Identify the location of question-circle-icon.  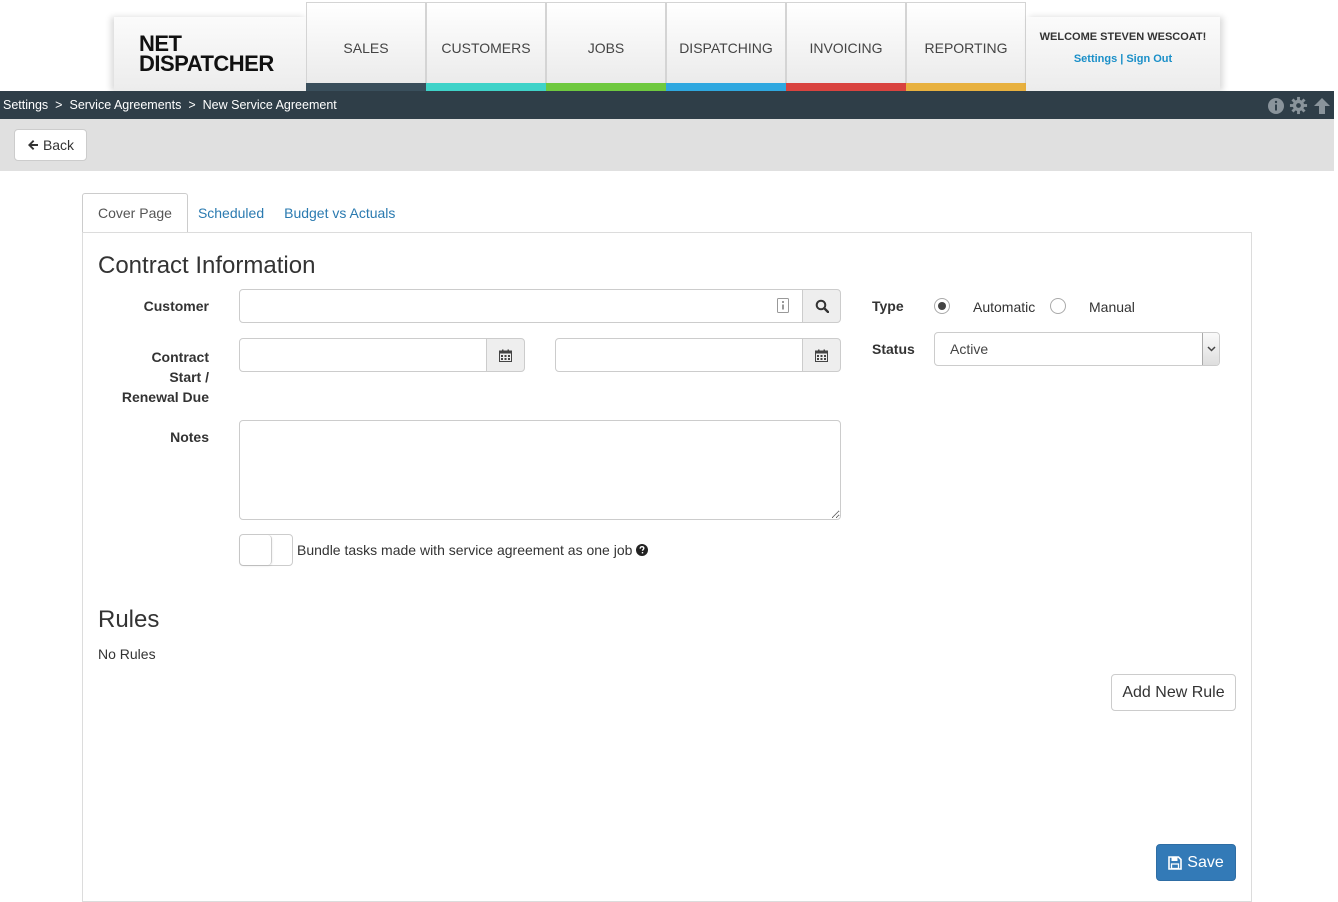
(642, 550).